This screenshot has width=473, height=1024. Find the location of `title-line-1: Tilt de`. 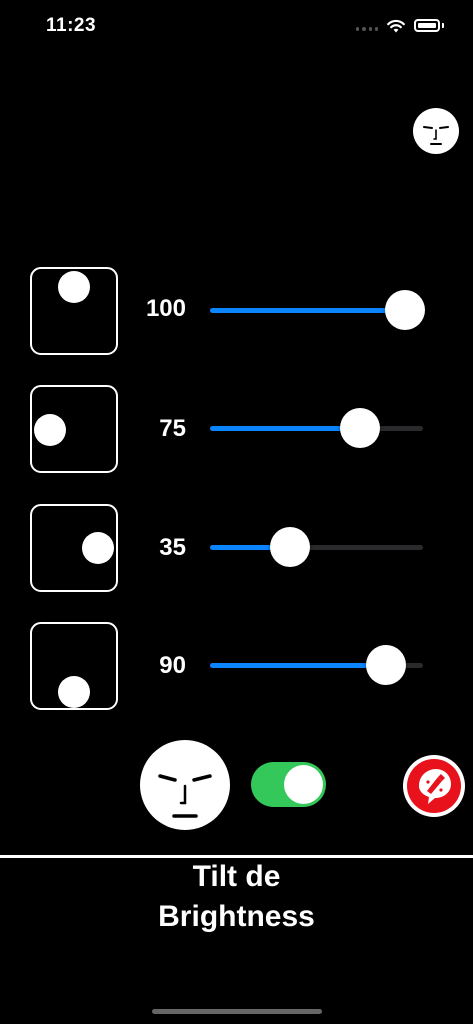

title-line-1: Tilt de is located at coordinates (236, 876).